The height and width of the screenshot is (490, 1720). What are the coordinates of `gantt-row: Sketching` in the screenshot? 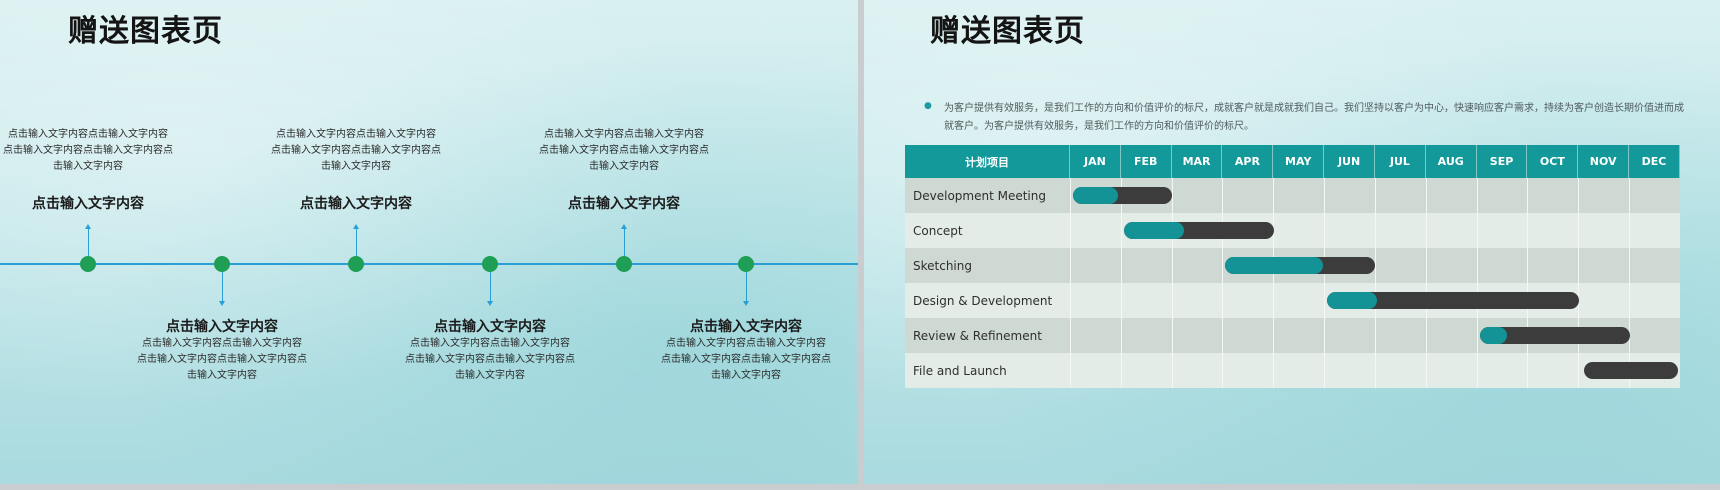 It's located at (1292, 265).